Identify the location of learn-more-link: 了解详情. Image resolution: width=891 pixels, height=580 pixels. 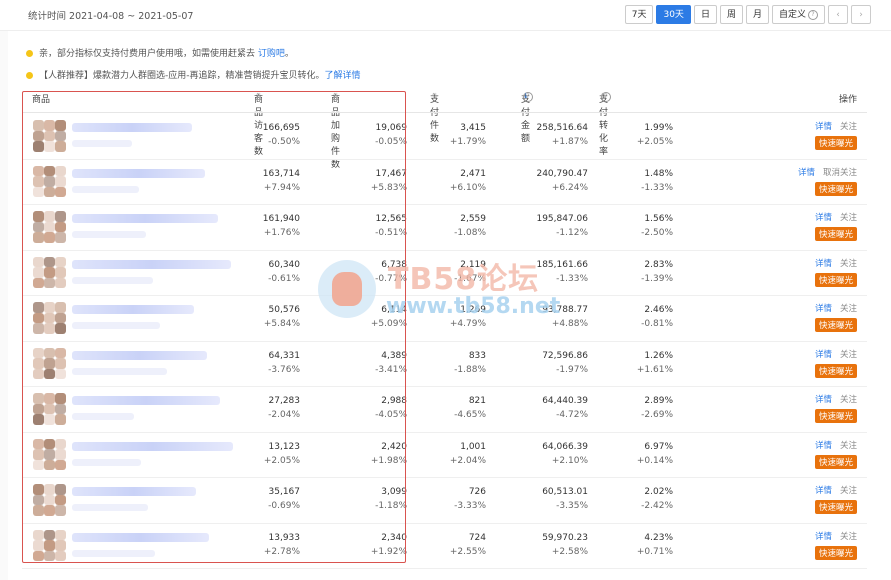
(343, 76).